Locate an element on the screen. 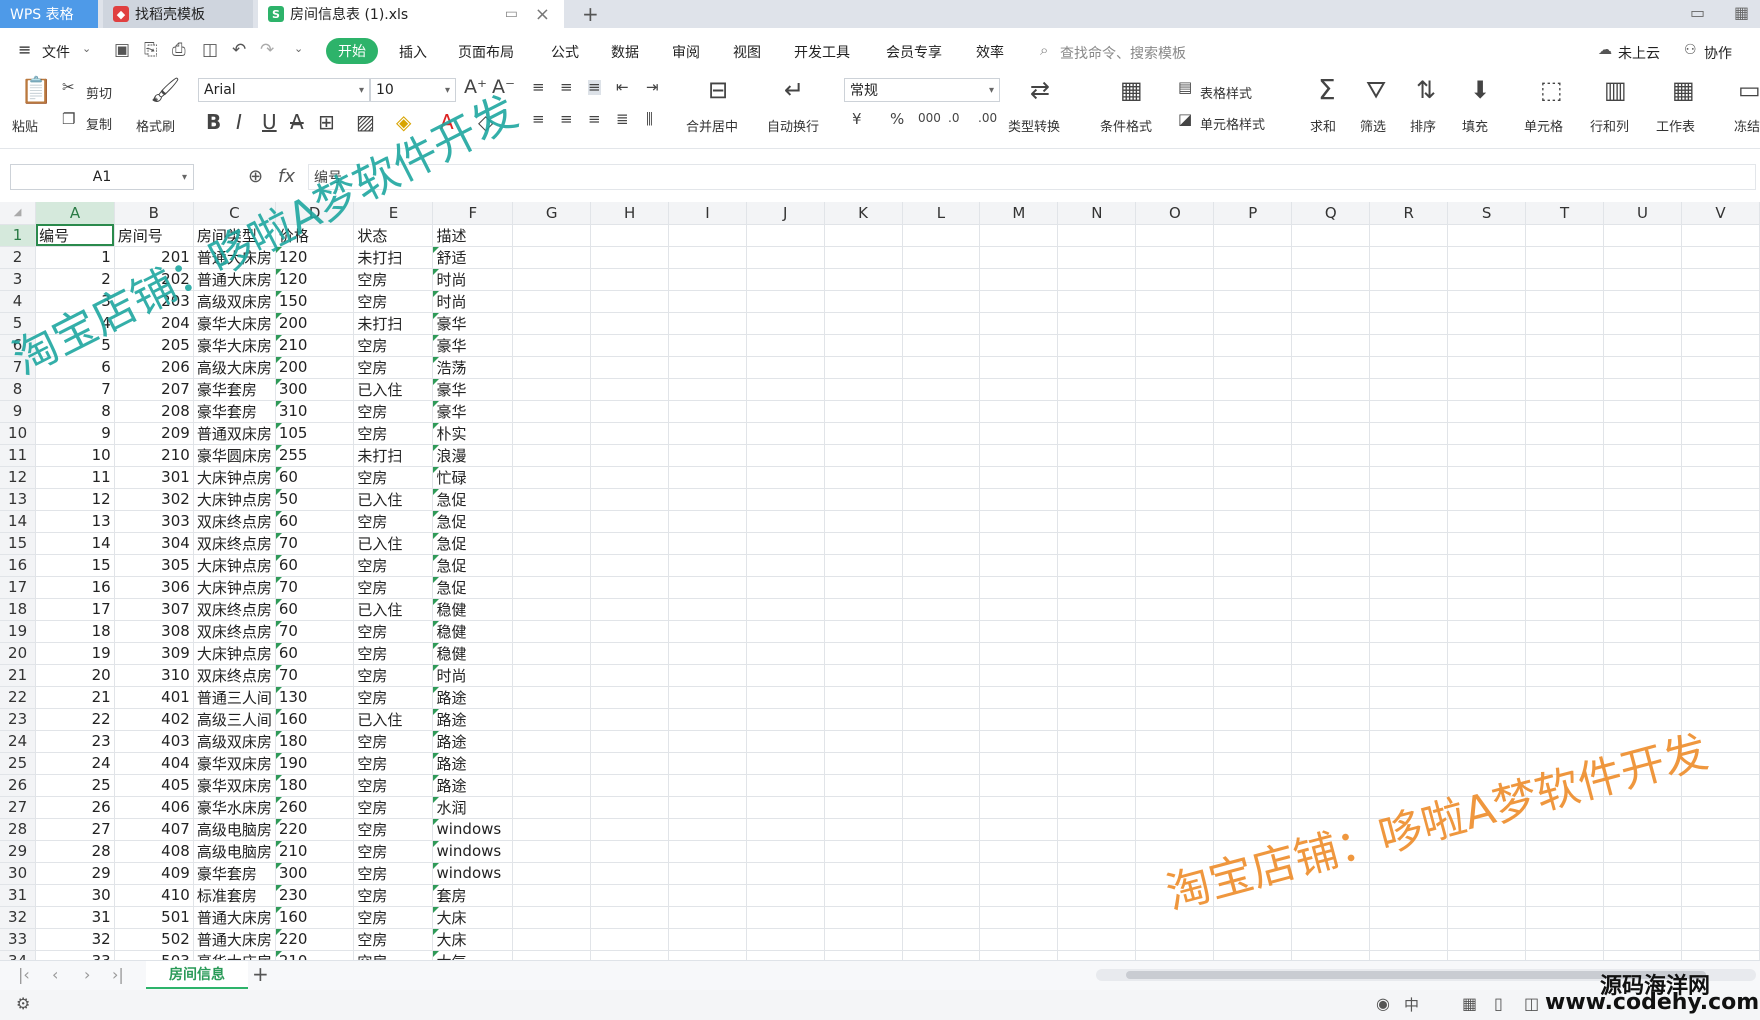  data-cell: 7 is located at coordinates (75, 389).